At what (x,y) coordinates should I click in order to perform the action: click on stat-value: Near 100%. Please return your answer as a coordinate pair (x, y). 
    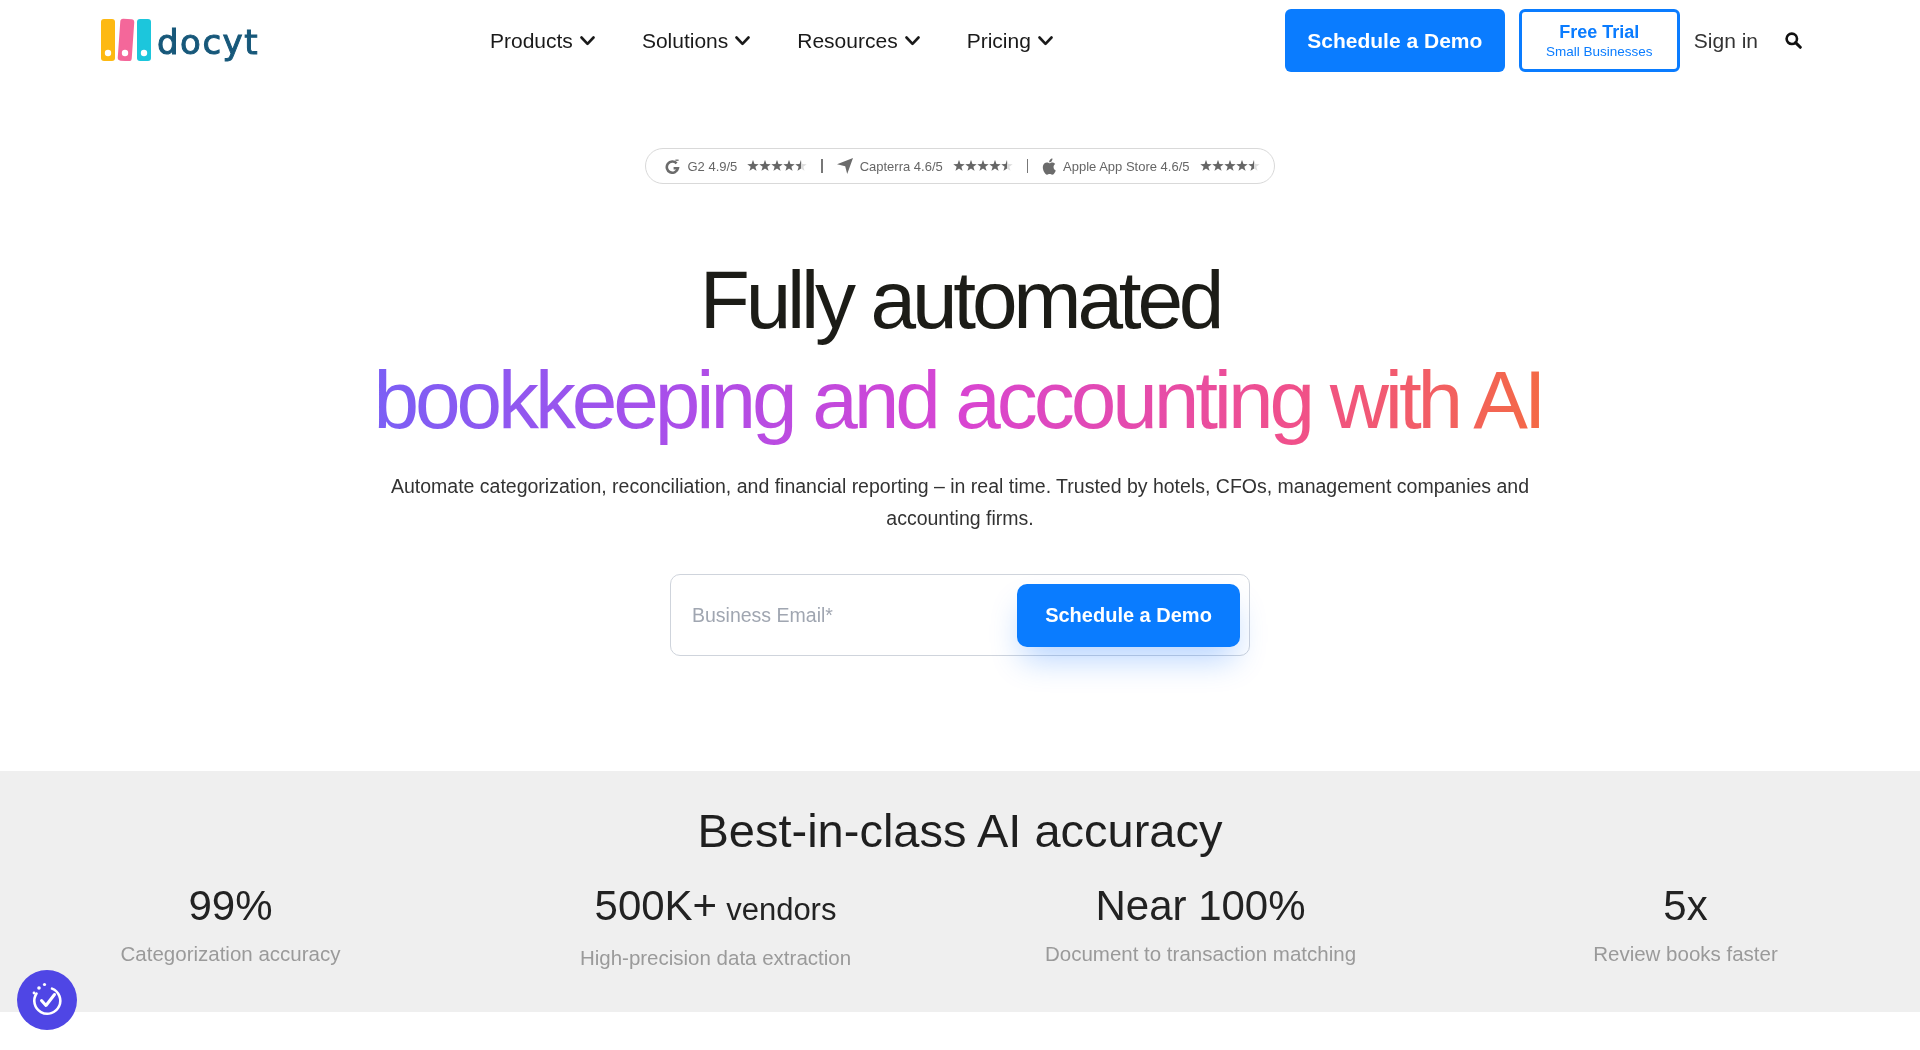
    Looking at the image, I should click on (1200, 906).